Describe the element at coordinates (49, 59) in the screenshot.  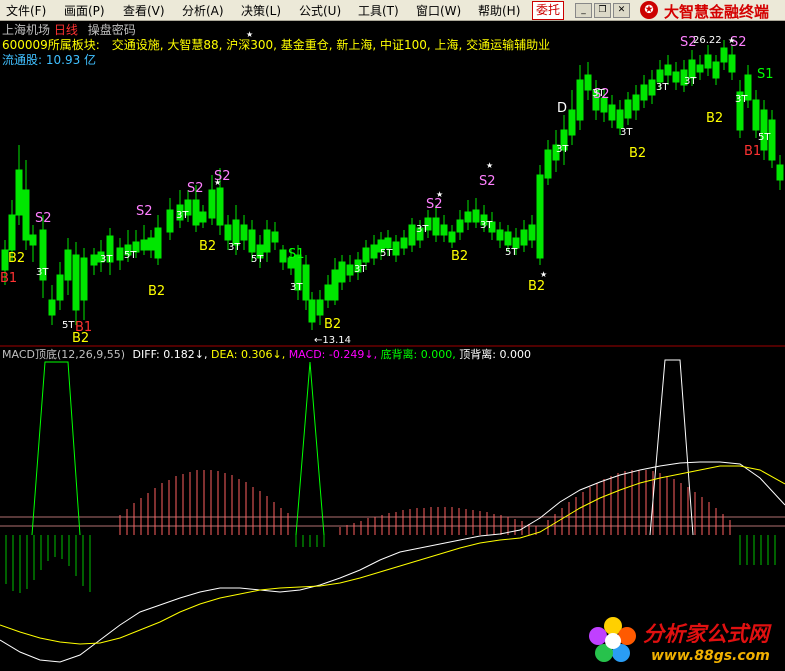
I see `float-line: 流通股: 10.93 亿` at that location.